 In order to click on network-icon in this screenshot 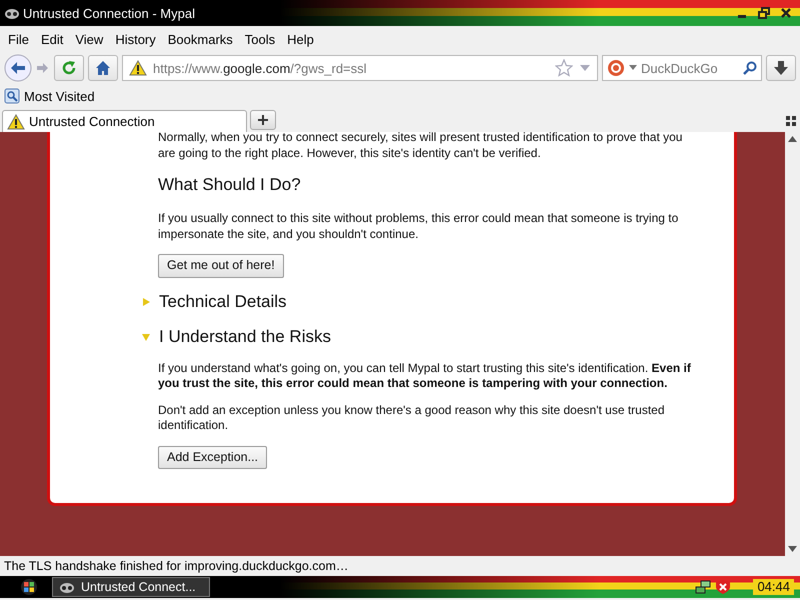, I will do `click(703, 587)`.